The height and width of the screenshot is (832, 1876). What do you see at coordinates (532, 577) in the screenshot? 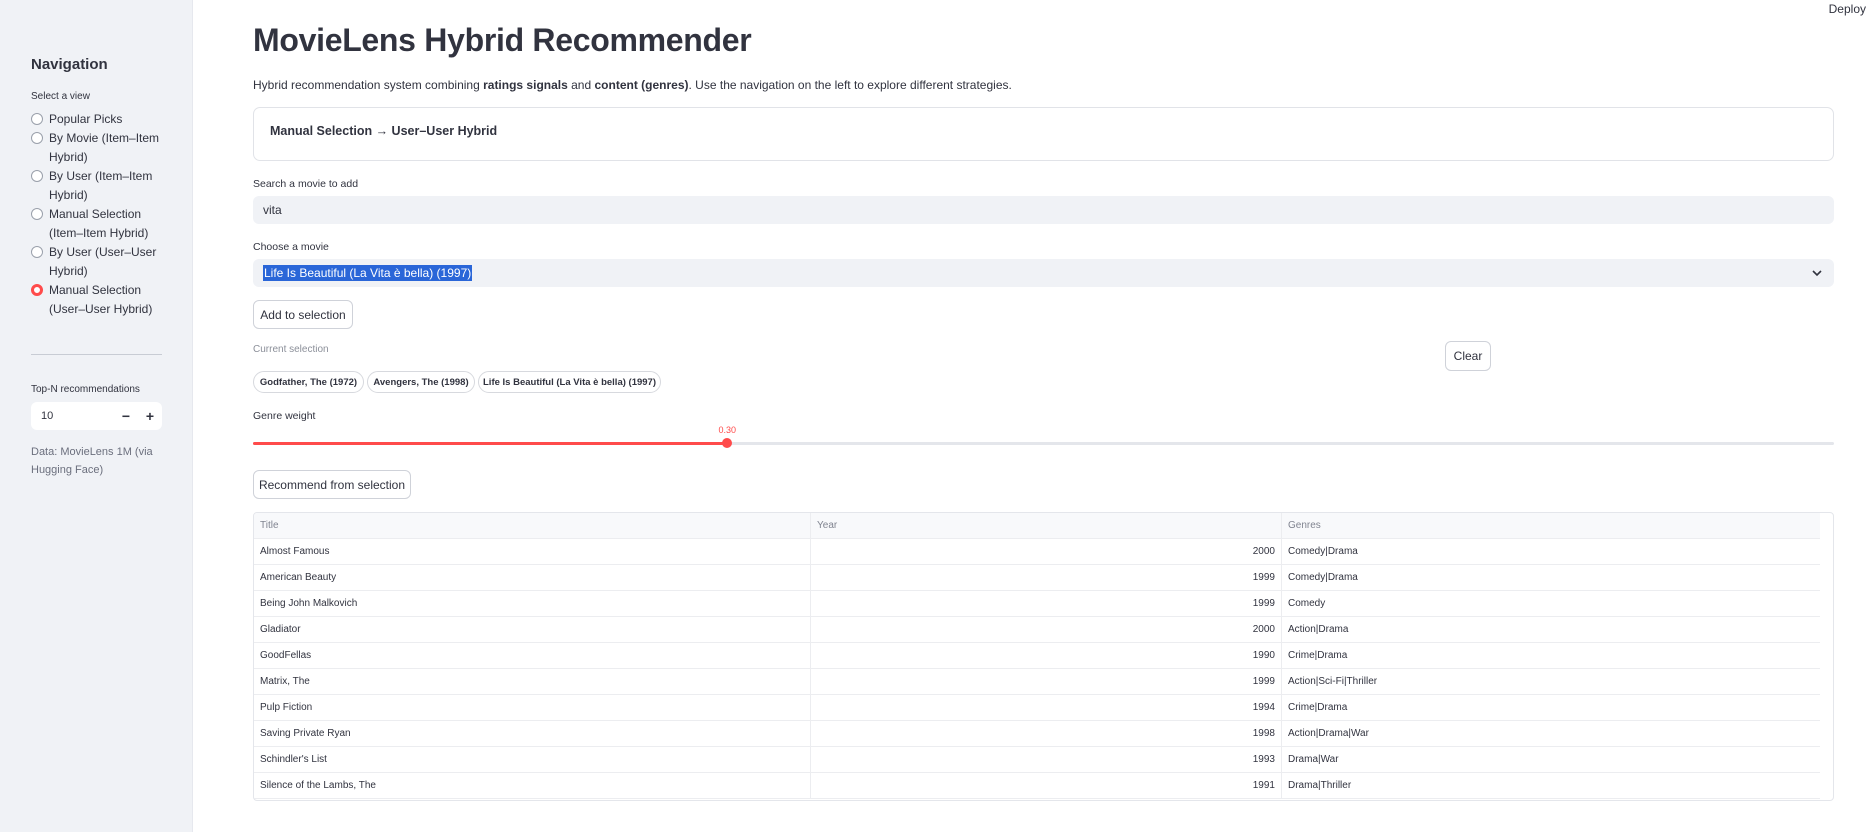
I see `cell-title: American Beauty` at bounding box center [532, 577].